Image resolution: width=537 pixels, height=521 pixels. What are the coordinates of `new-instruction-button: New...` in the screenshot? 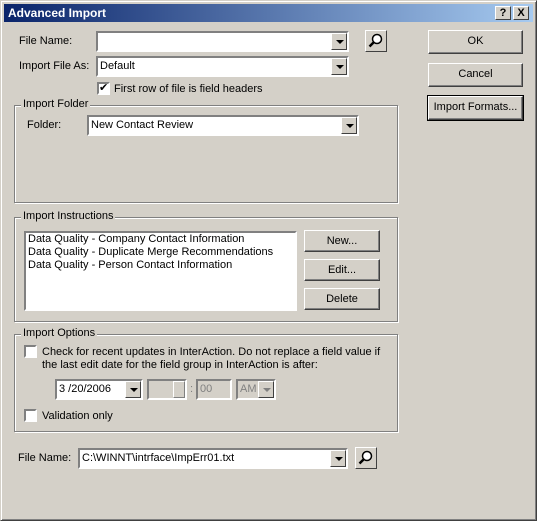 It's located at (342, 241).